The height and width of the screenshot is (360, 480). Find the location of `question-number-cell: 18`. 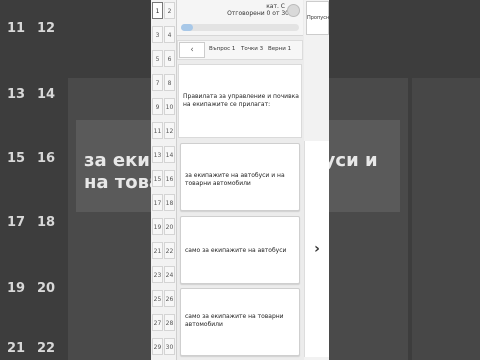

question-number-cell: 18 is located at coordinates (169, 202).